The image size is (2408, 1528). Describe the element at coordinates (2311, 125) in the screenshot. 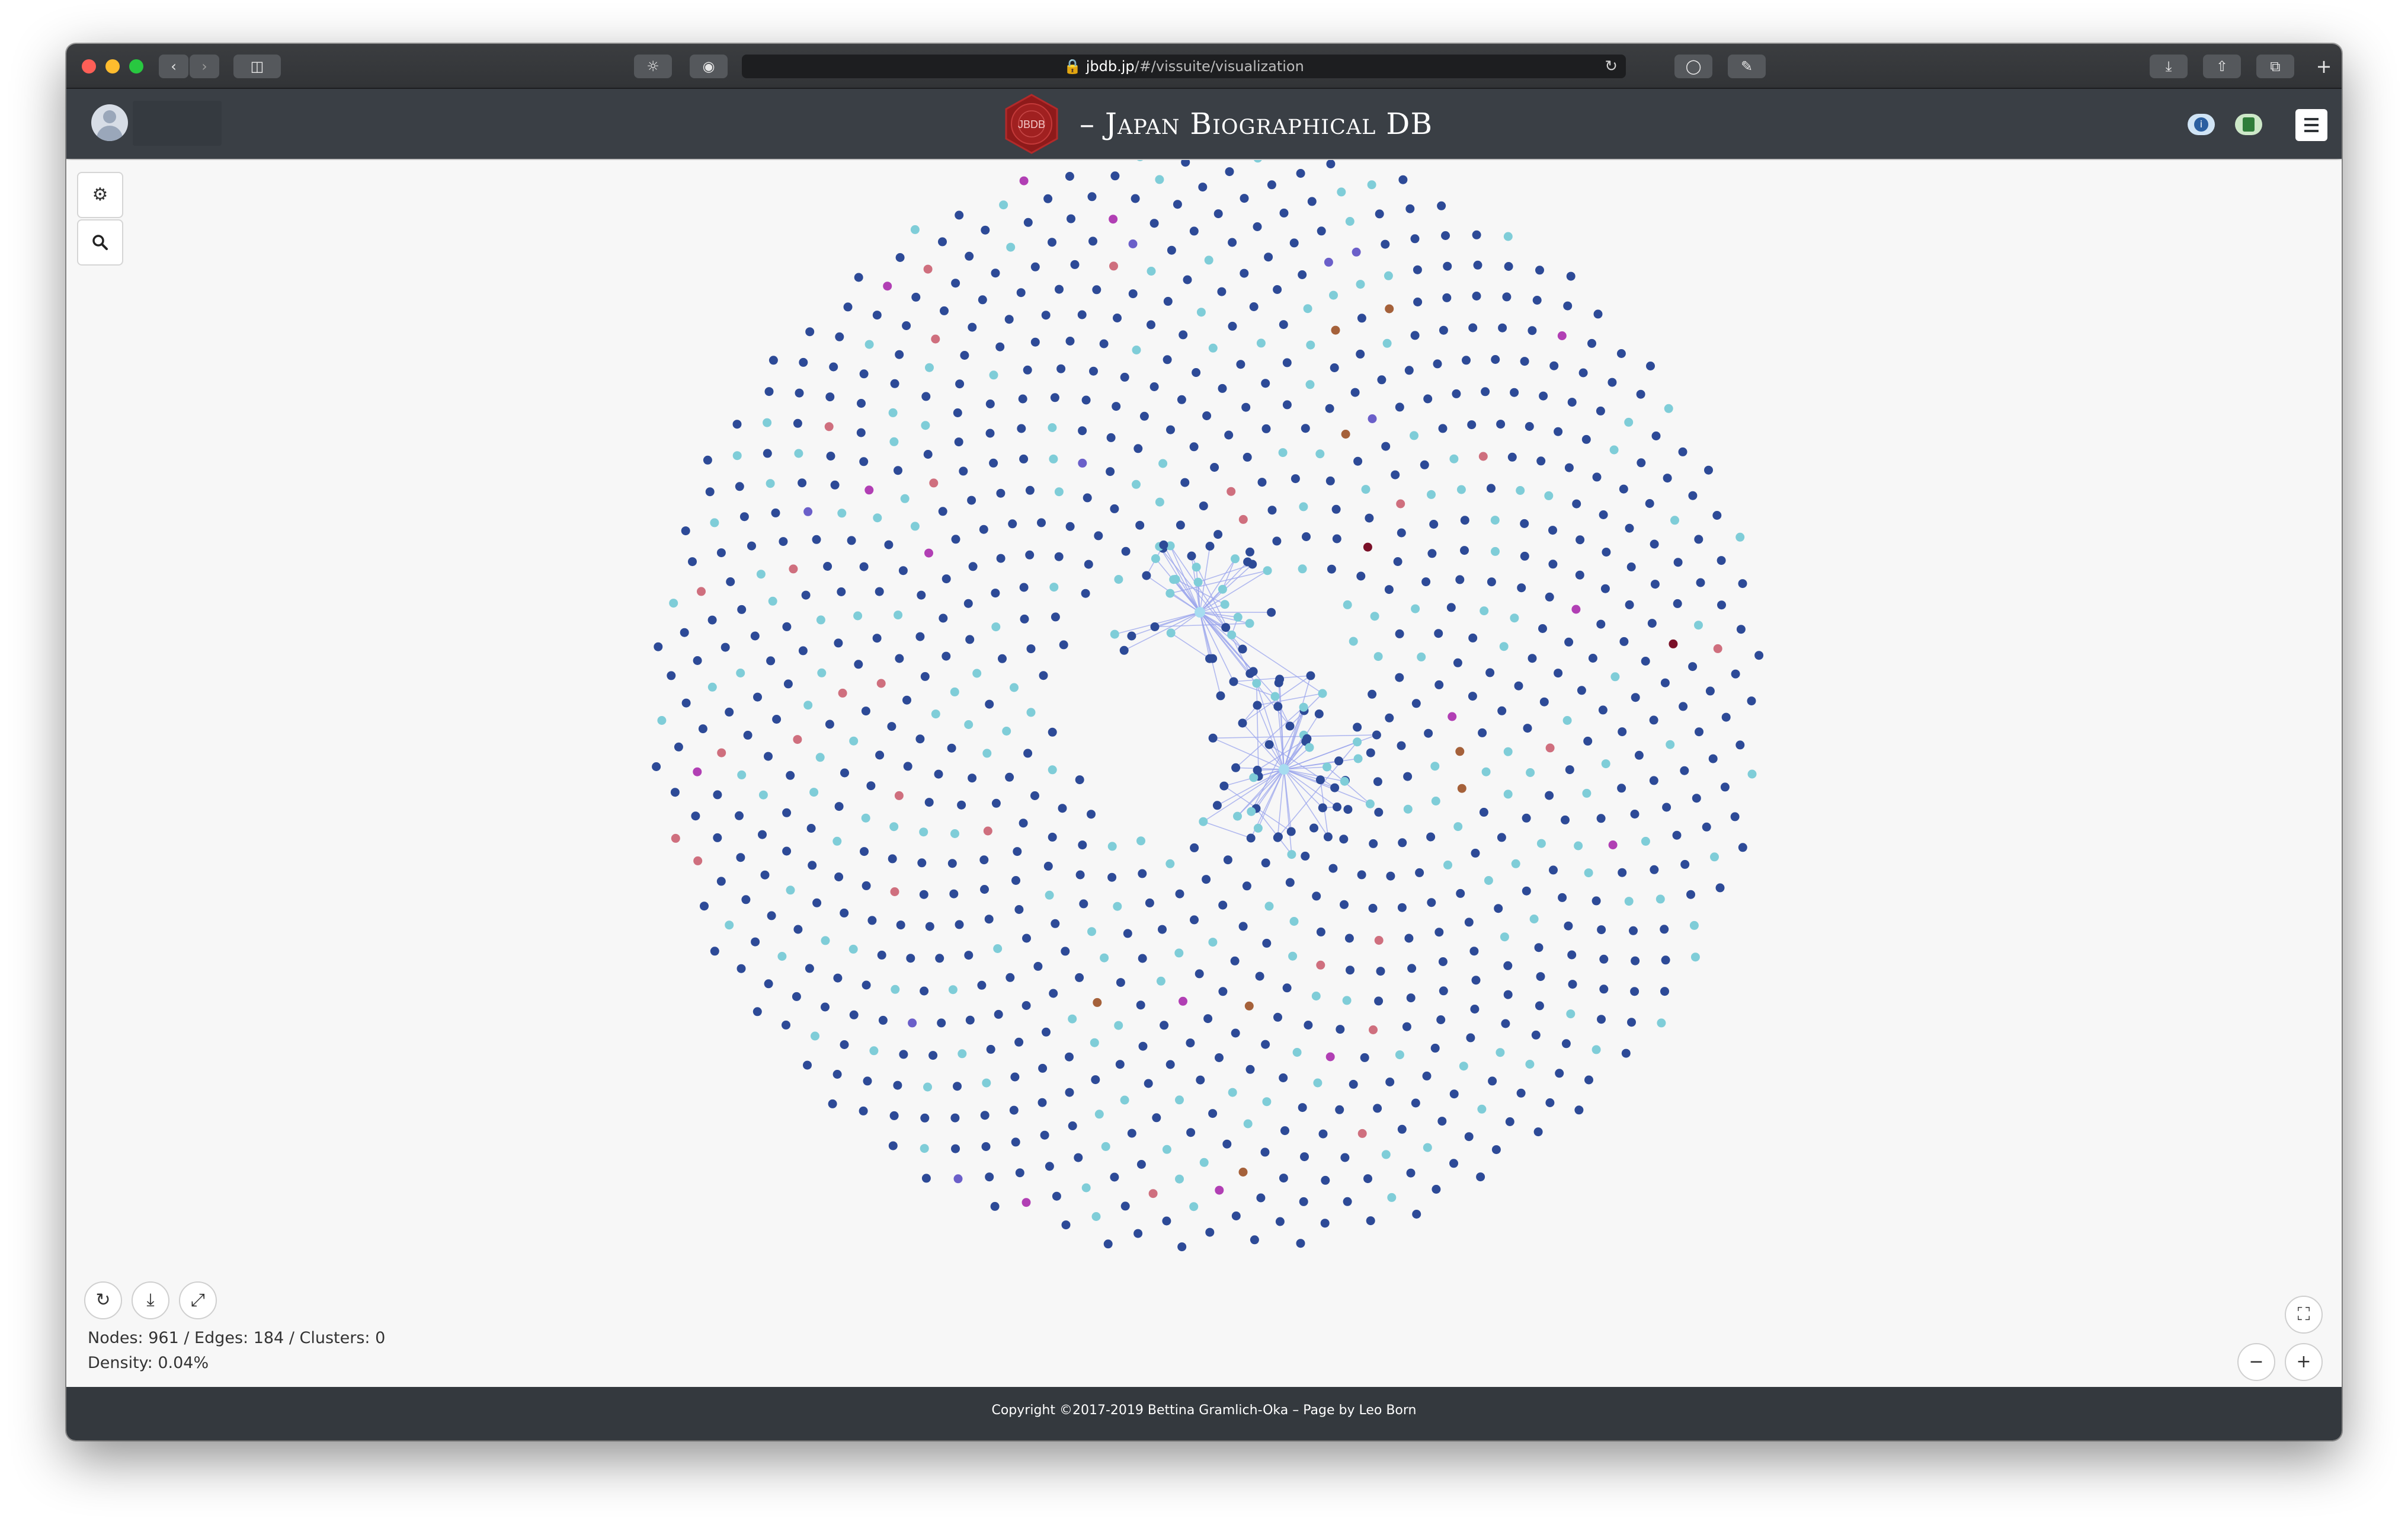

I see `menu-button` at that location.